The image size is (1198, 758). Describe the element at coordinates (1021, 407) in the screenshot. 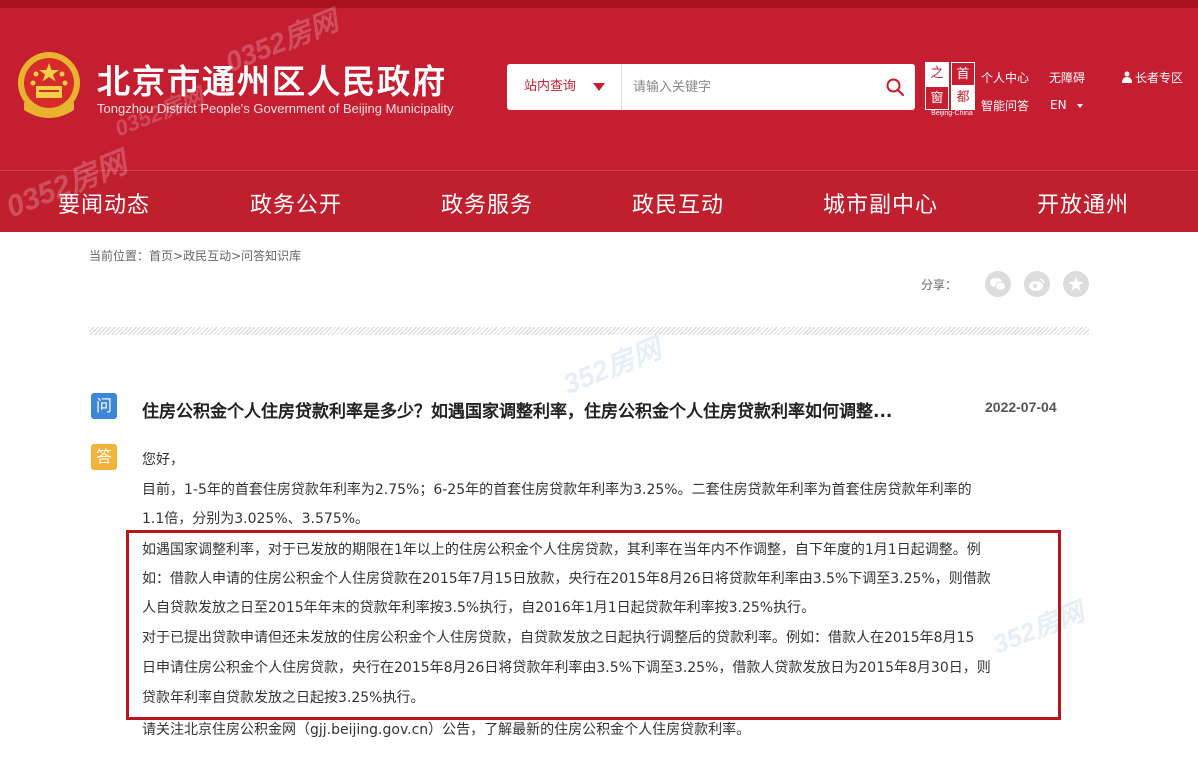

I see `question-date: 2022-07-04` at that location.